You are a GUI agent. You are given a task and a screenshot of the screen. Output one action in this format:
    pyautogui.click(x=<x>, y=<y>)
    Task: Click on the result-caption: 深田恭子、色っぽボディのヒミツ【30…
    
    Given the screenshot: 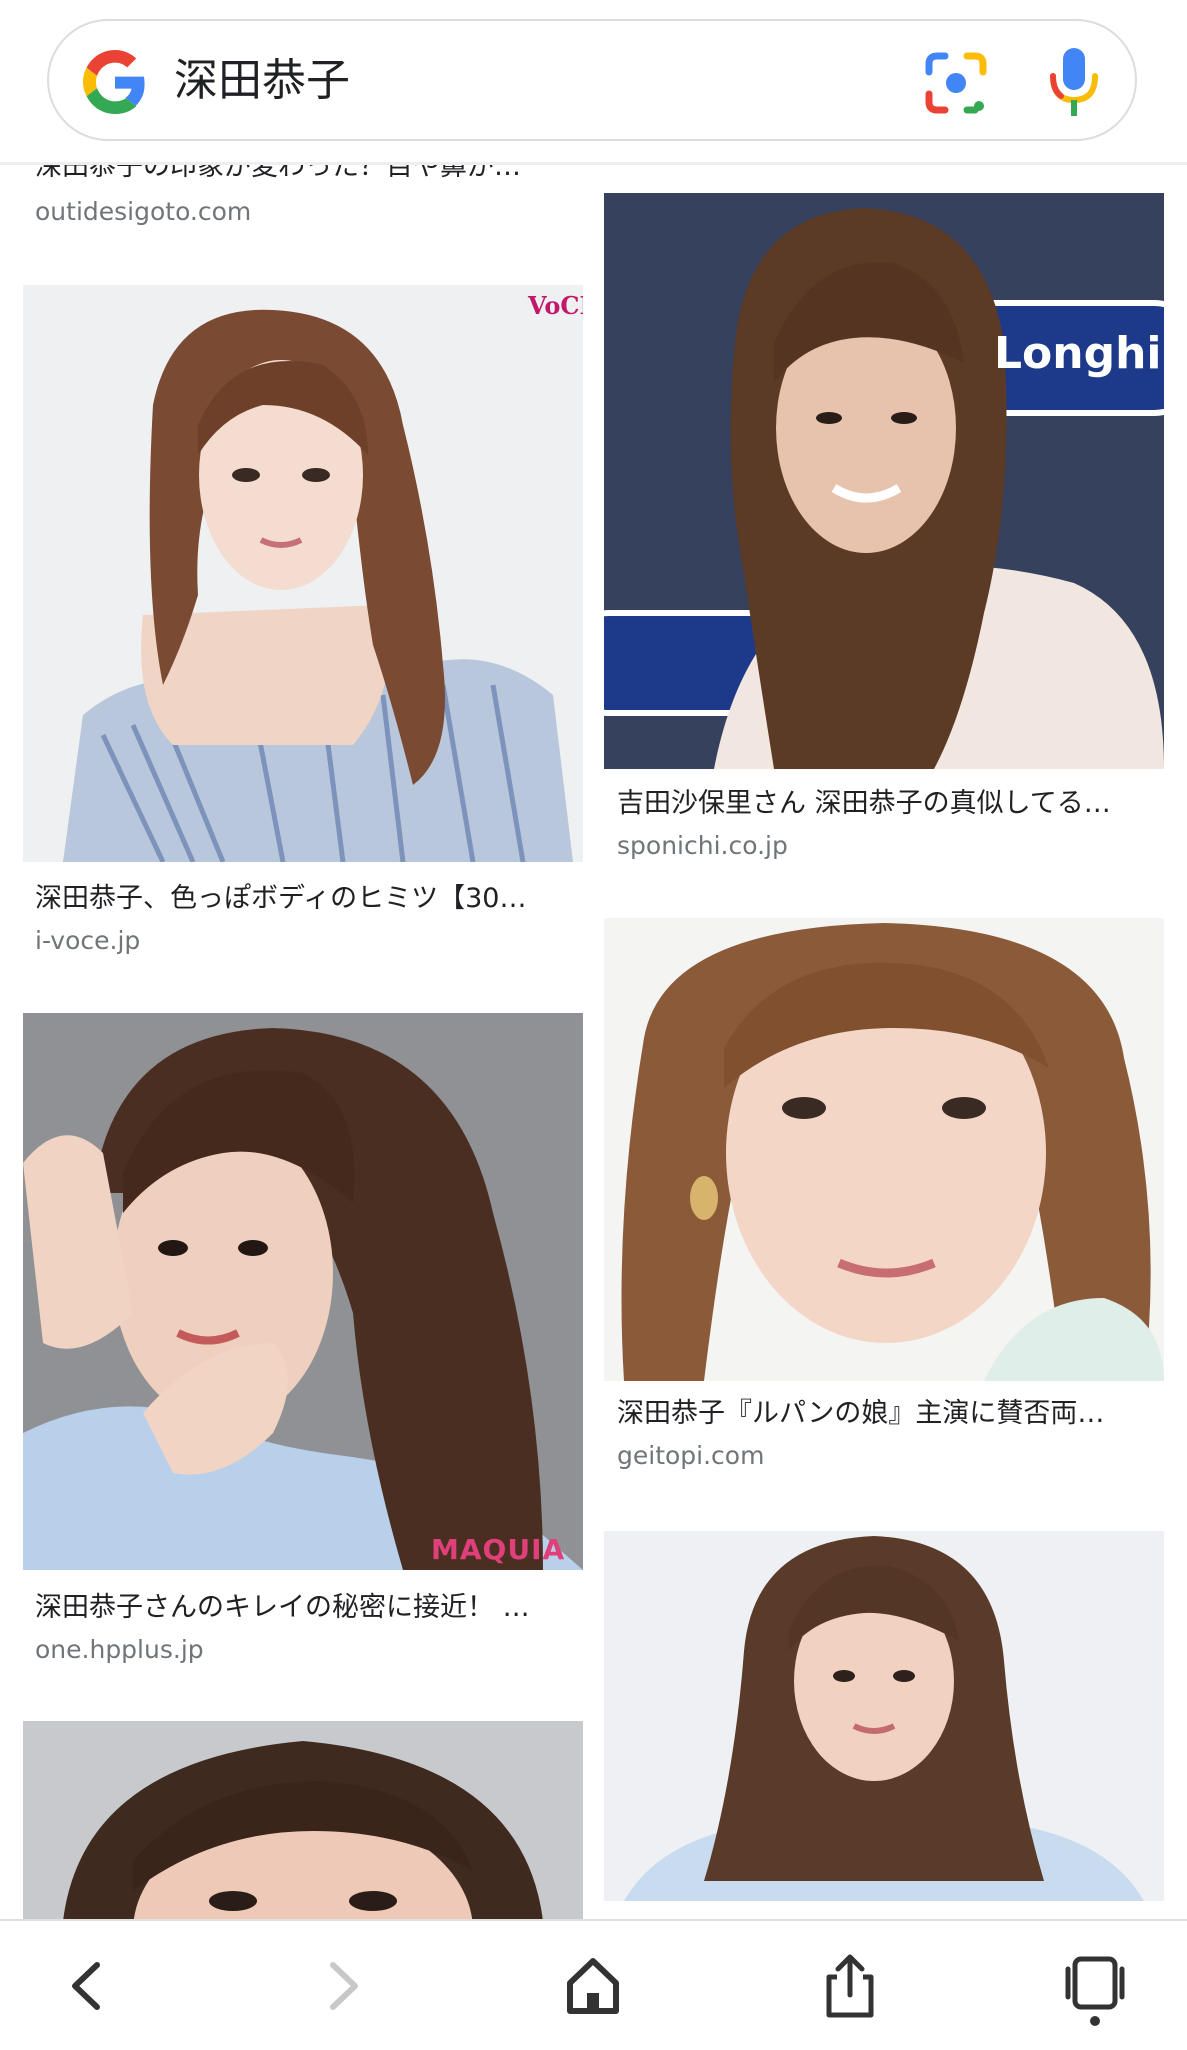 What is the action you would take?
    pyautogui.click(x=305, y=899)
    